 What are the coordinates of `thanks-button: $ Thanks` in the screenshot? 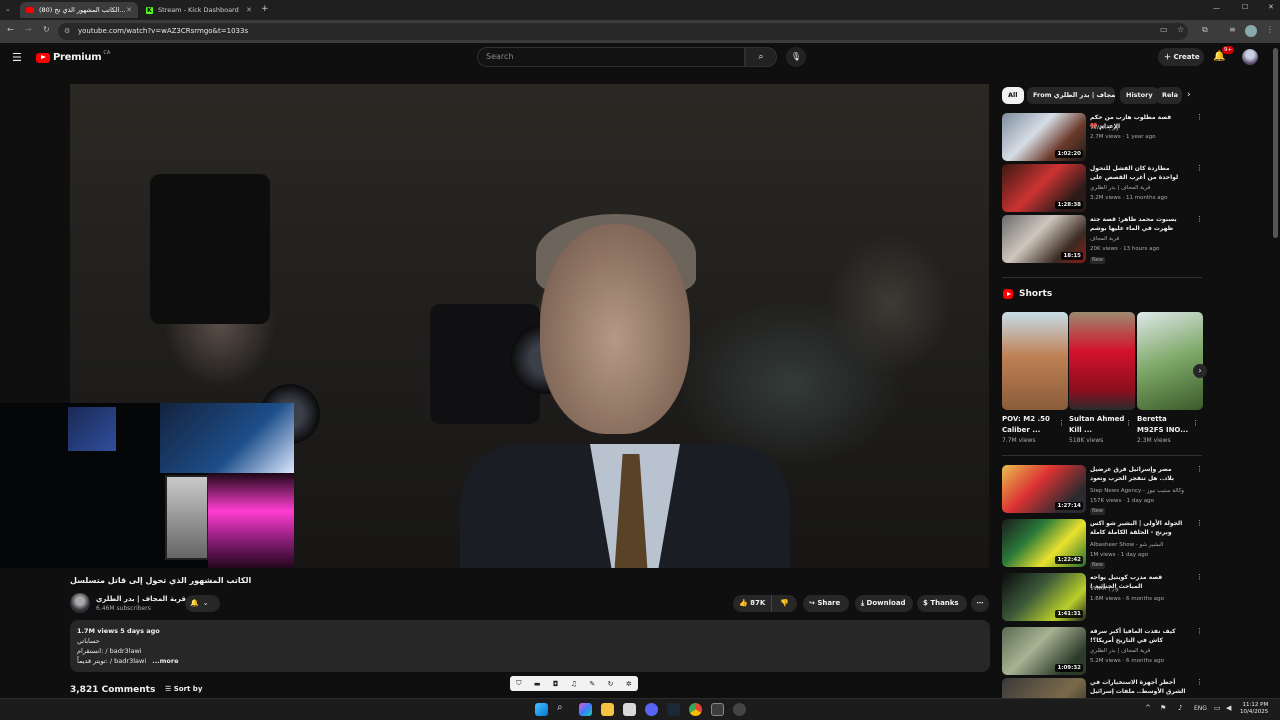 It's located at (942, 603).